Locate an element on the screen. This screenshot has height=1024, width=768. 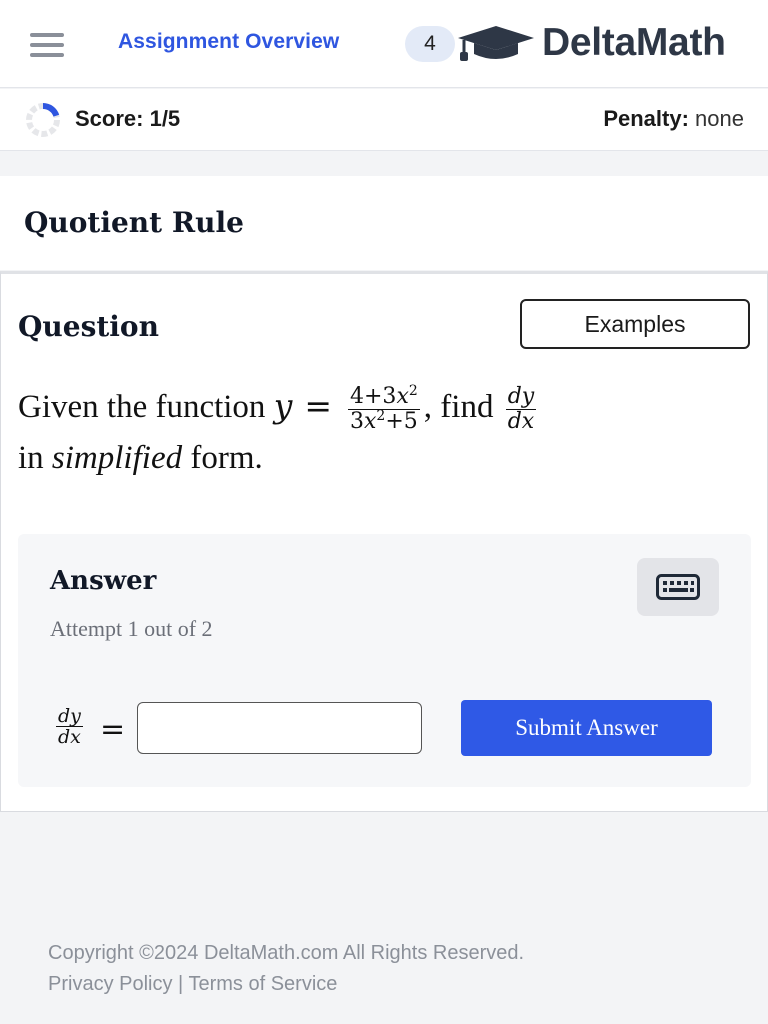
answer-derivative-numerator: dy is located at coordinates (69, 716).